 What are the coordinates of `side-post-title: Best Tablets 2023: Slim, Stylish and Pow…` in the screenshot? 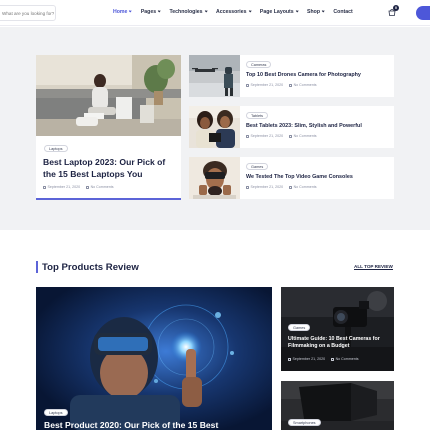 It's located at (318, 126).